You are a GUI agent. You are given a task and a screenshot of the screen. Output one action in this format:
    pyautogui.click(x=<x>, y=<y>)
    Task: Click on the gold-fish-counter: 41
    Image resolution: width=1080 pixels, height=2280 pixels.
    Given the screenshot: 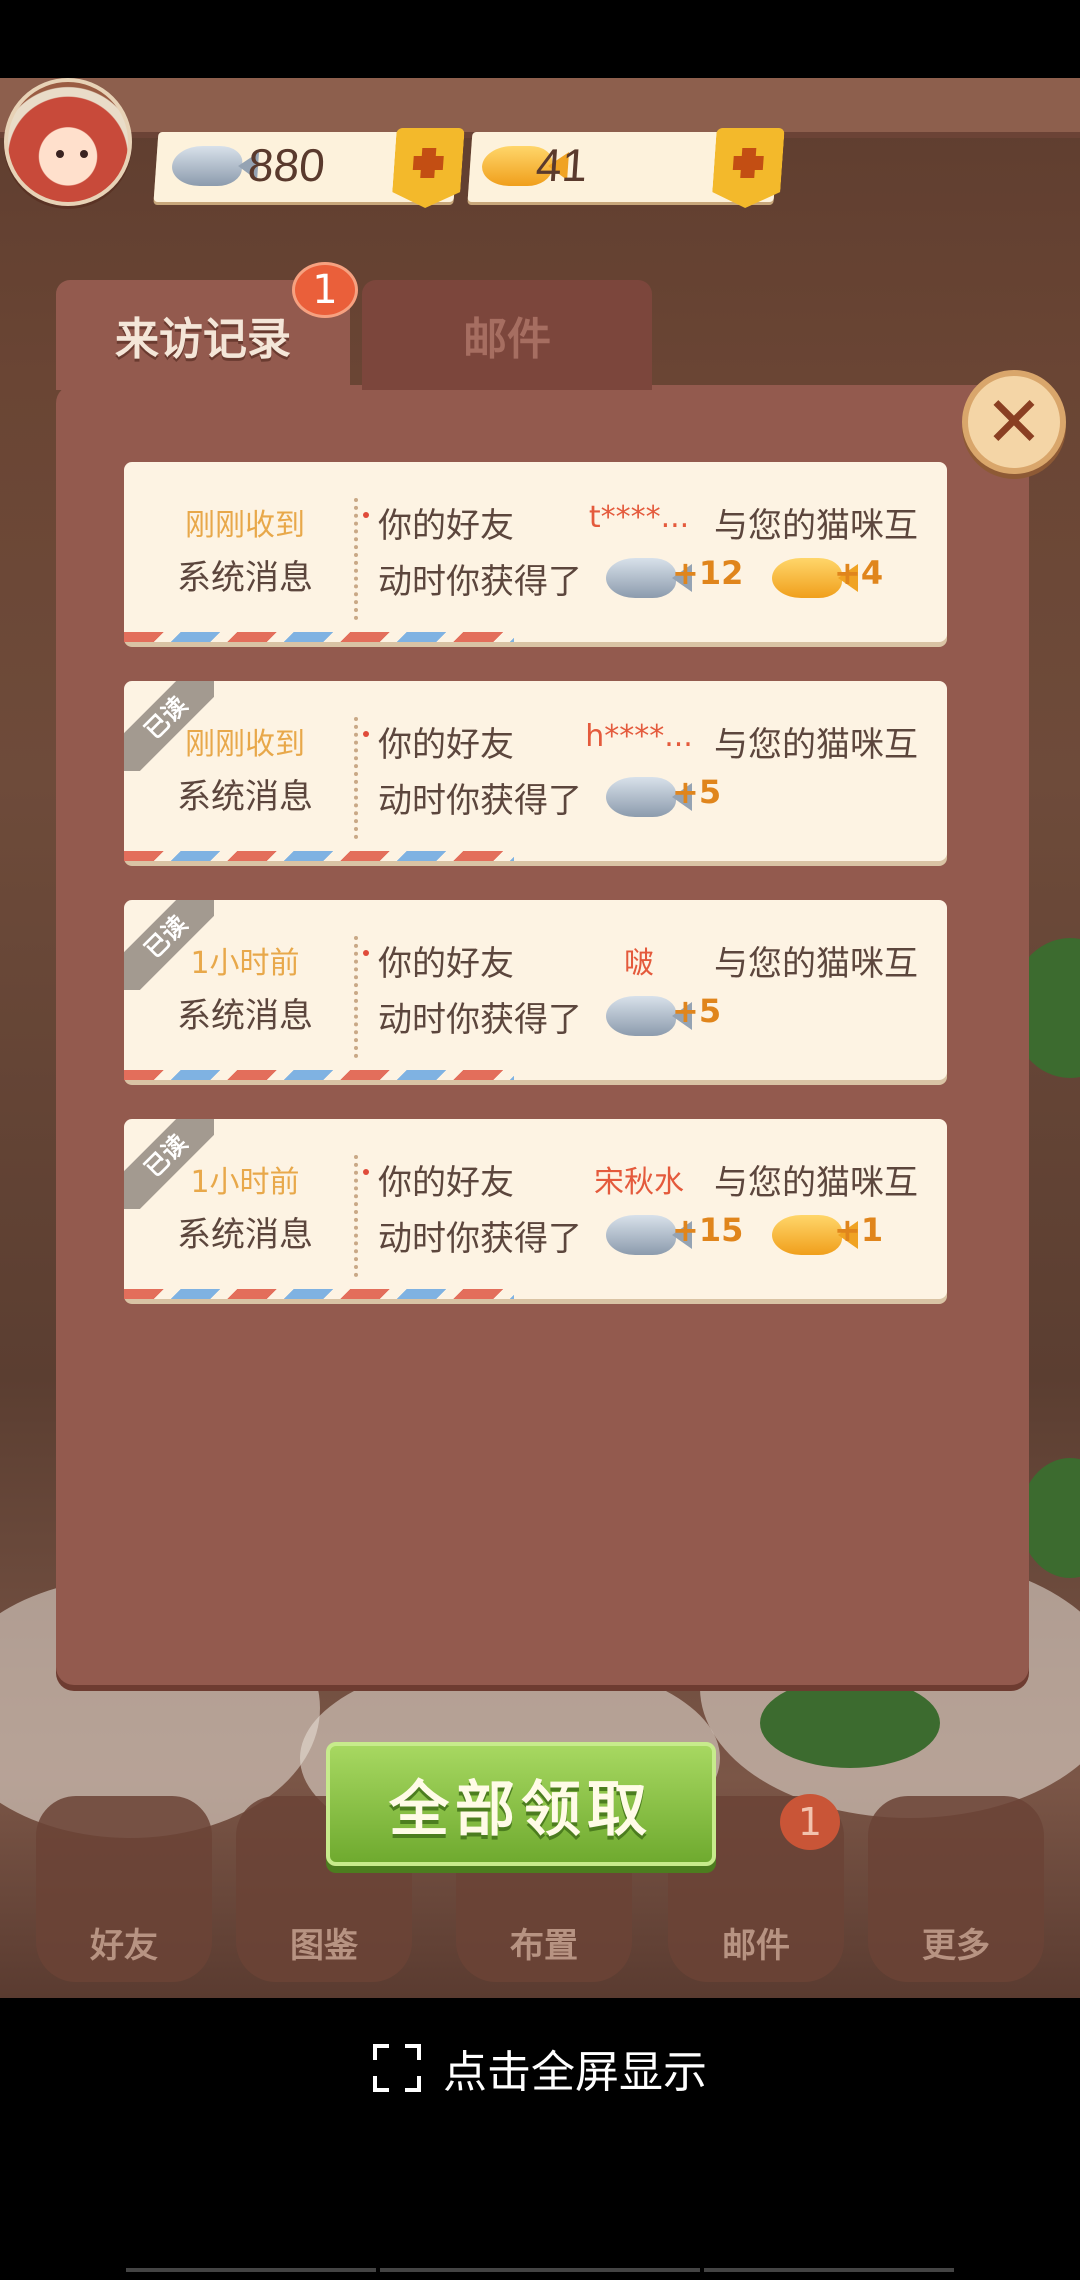 What is the action you would take?
    pyautogui.click(x=623, y=167)
    